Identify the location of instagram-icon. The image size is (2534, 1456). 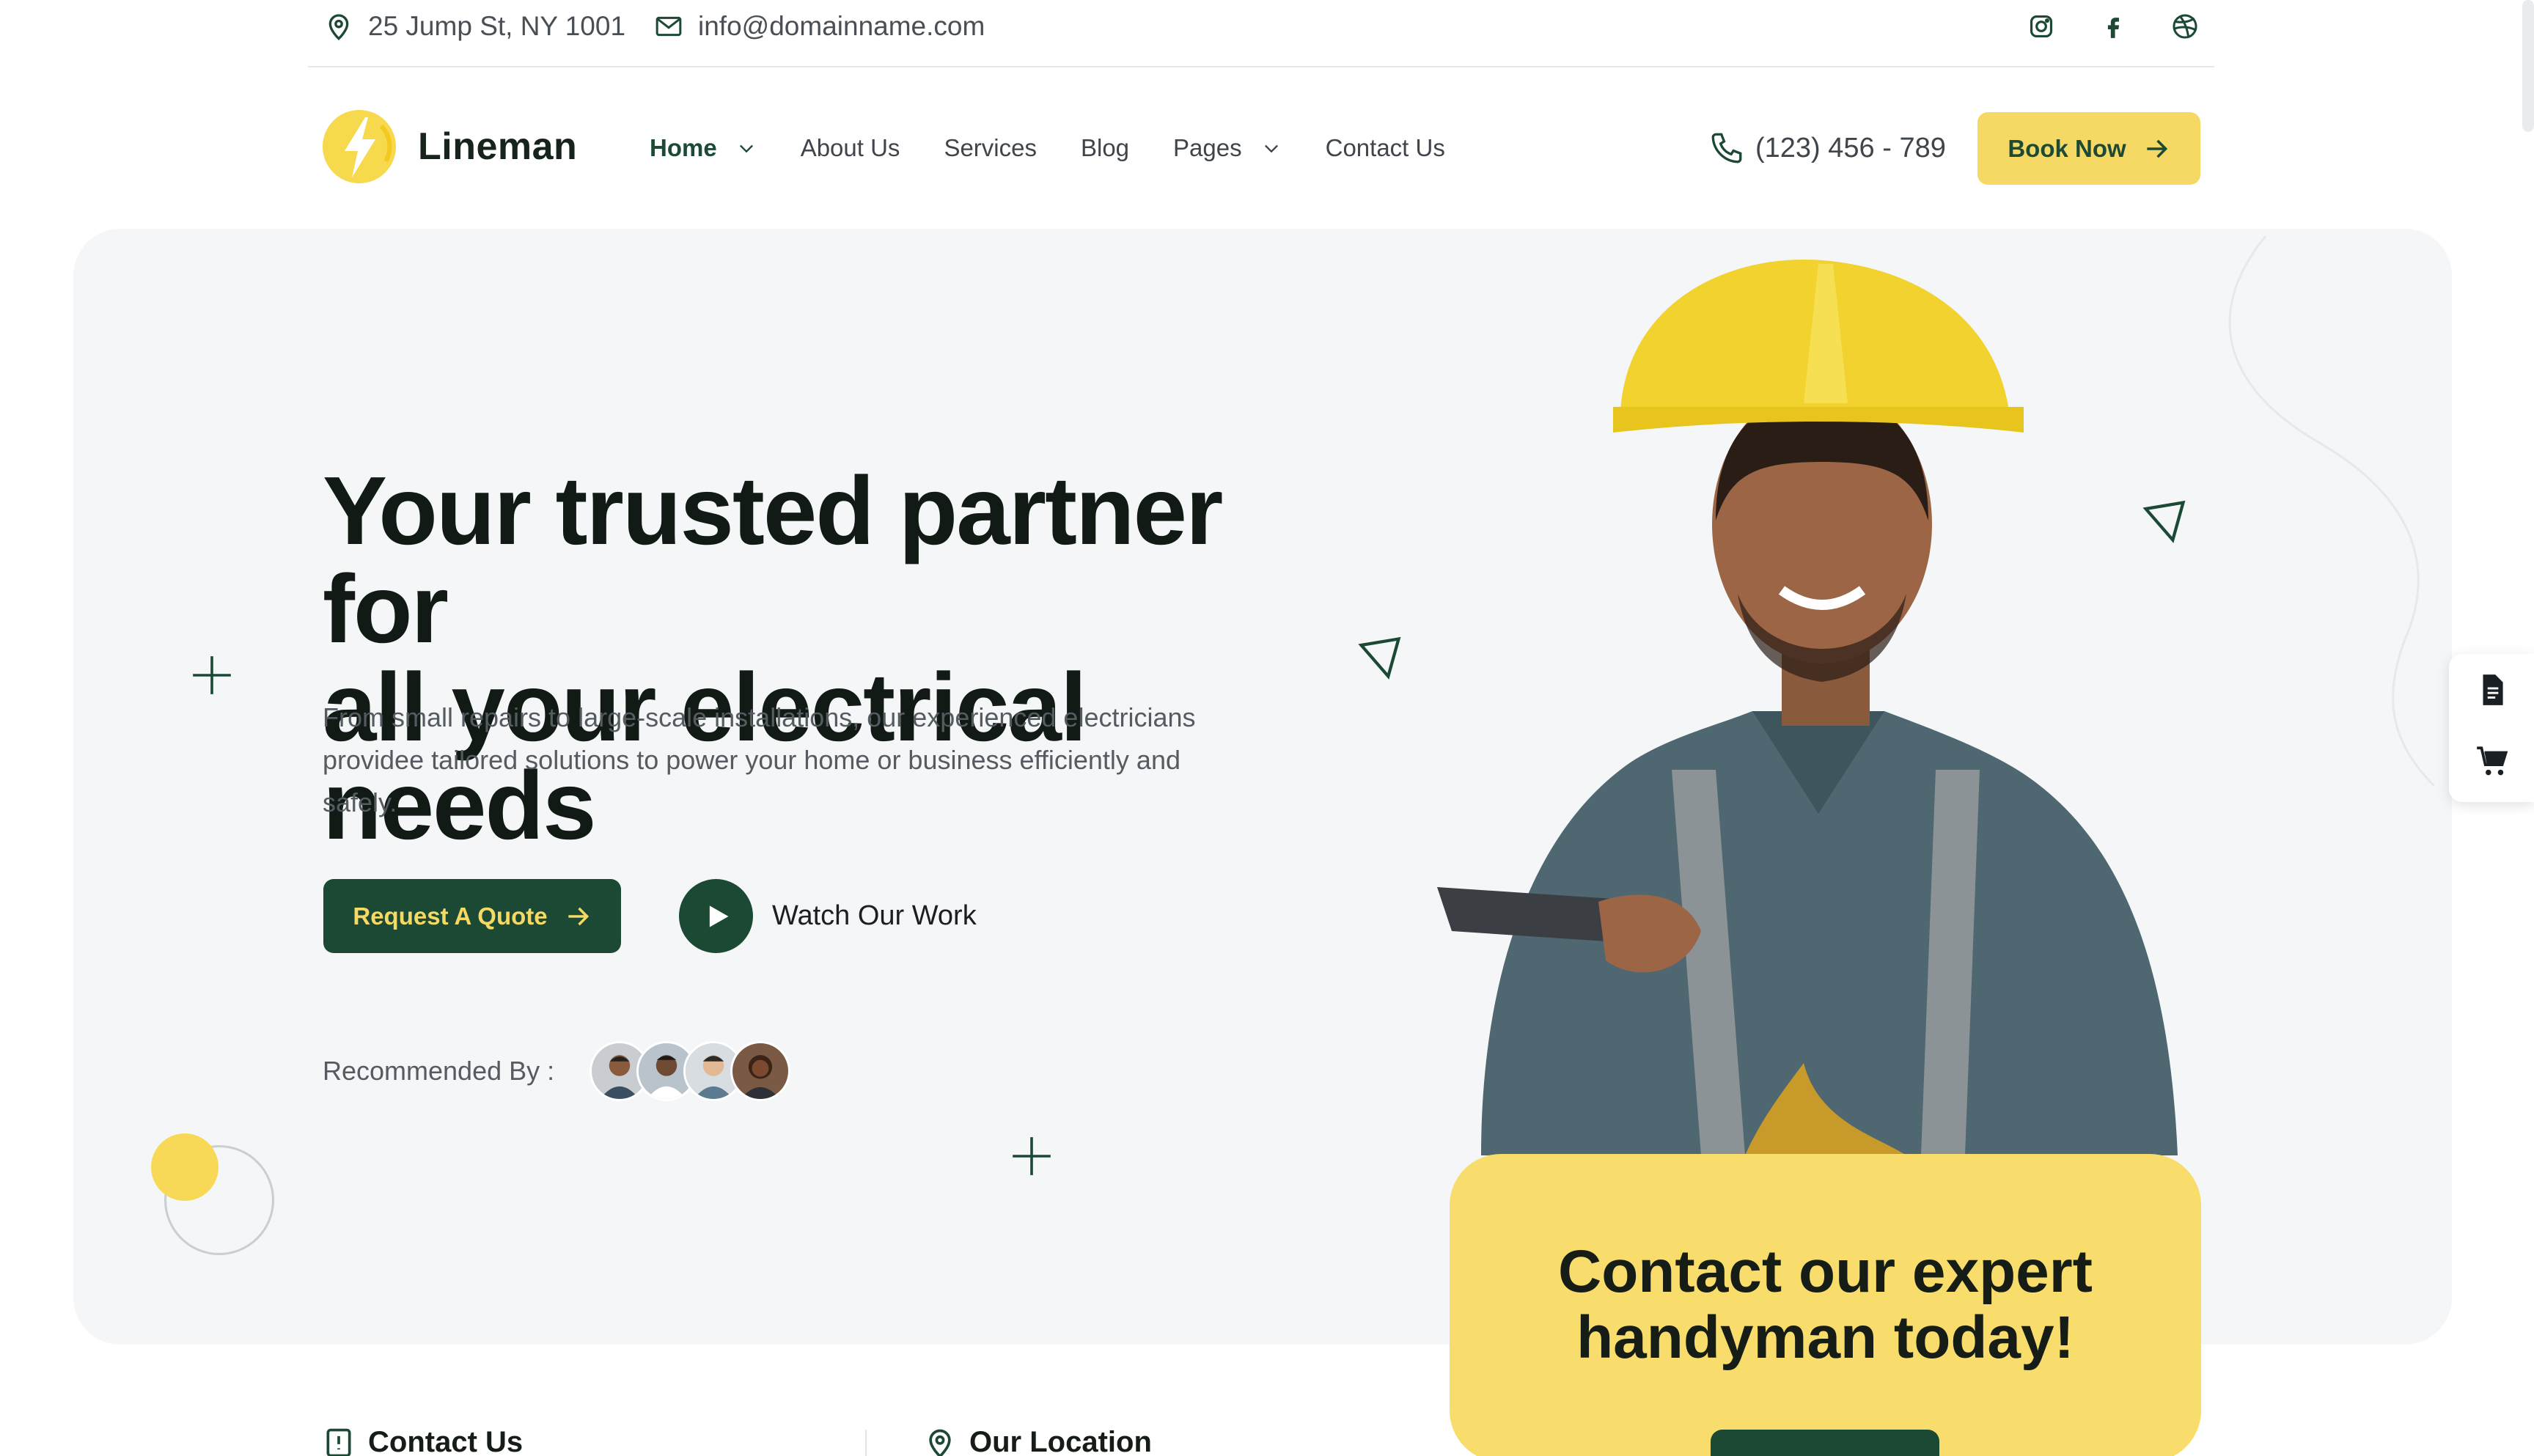
(2041, 26).